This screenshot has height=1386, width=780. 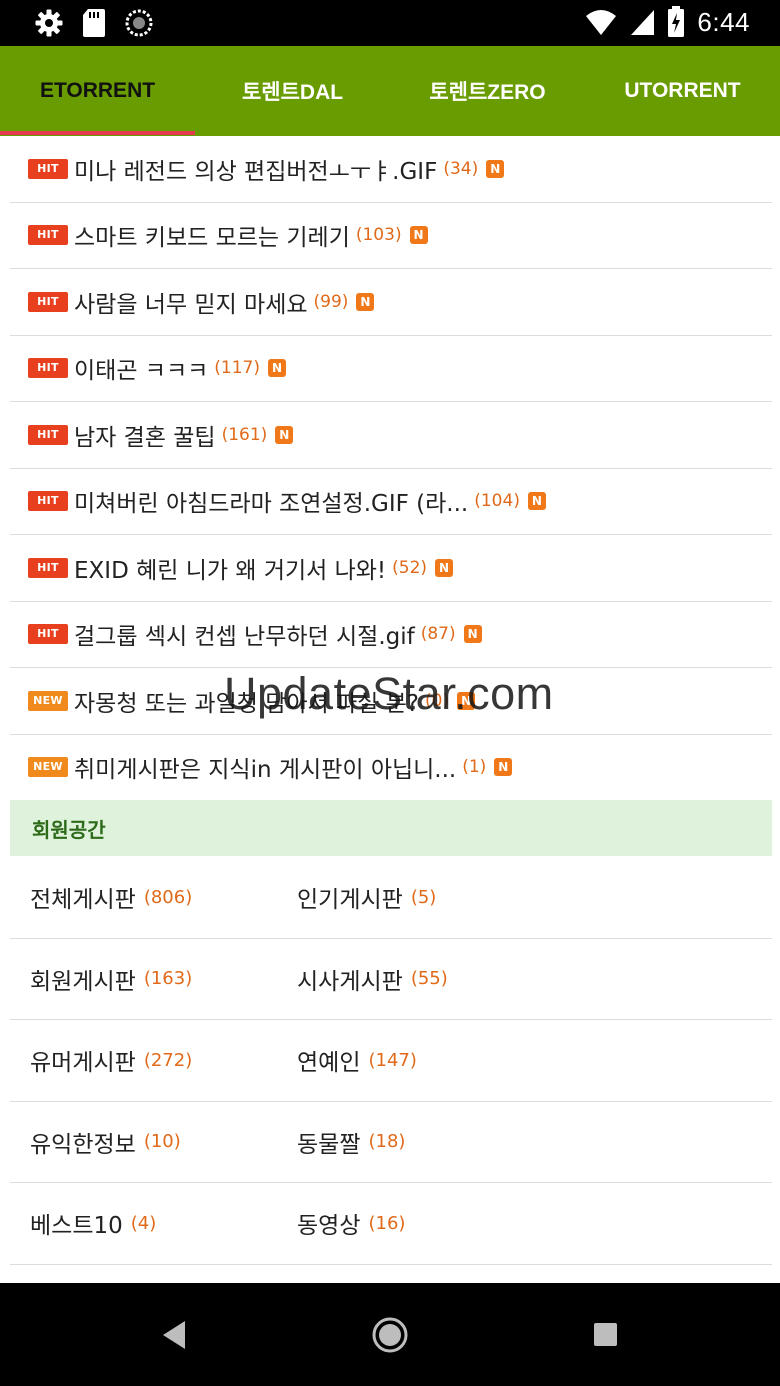 I want to click on board-count: (272), so click(x=168, y=1060).